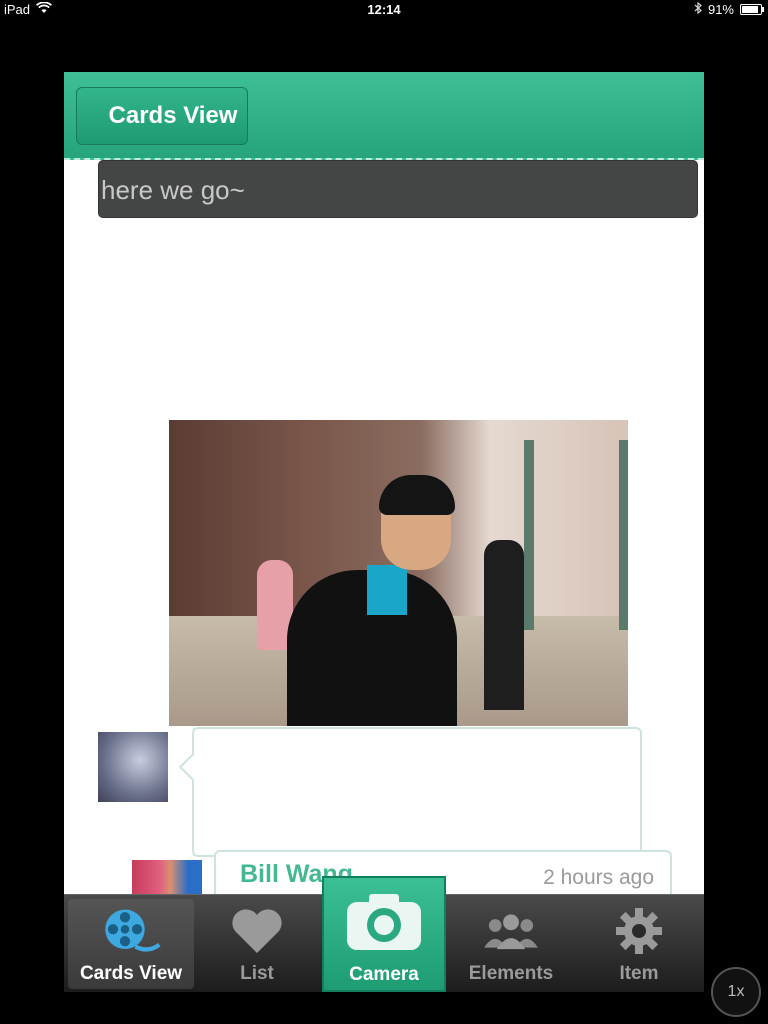 The image size is (768, 1024). I want to click on photo-person-hair, so click(417, 495).